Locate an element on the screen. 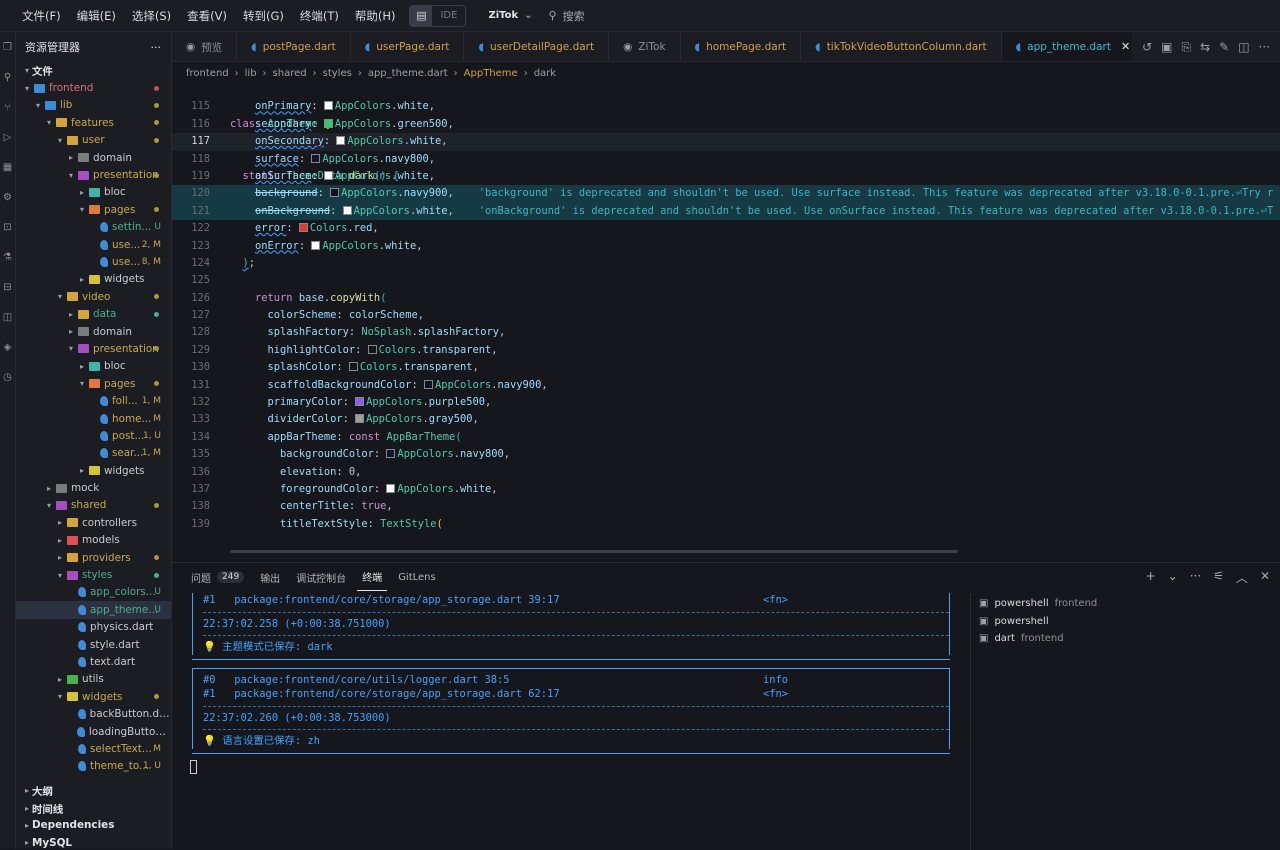  code-line: 134 appBarTheme: const AppBarTheme( is located at coordinates (726, 437).